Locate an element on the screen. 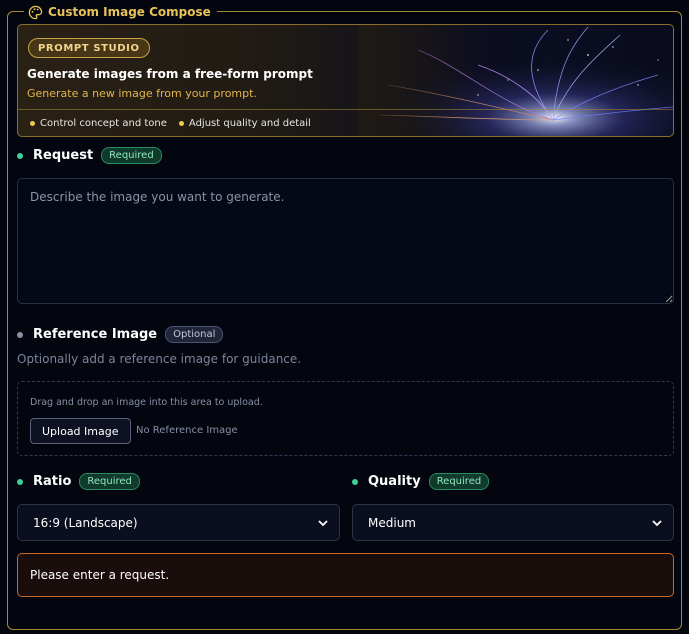  banner-title: Generate images from a free-form prompt is located at coordinates (170, 74).